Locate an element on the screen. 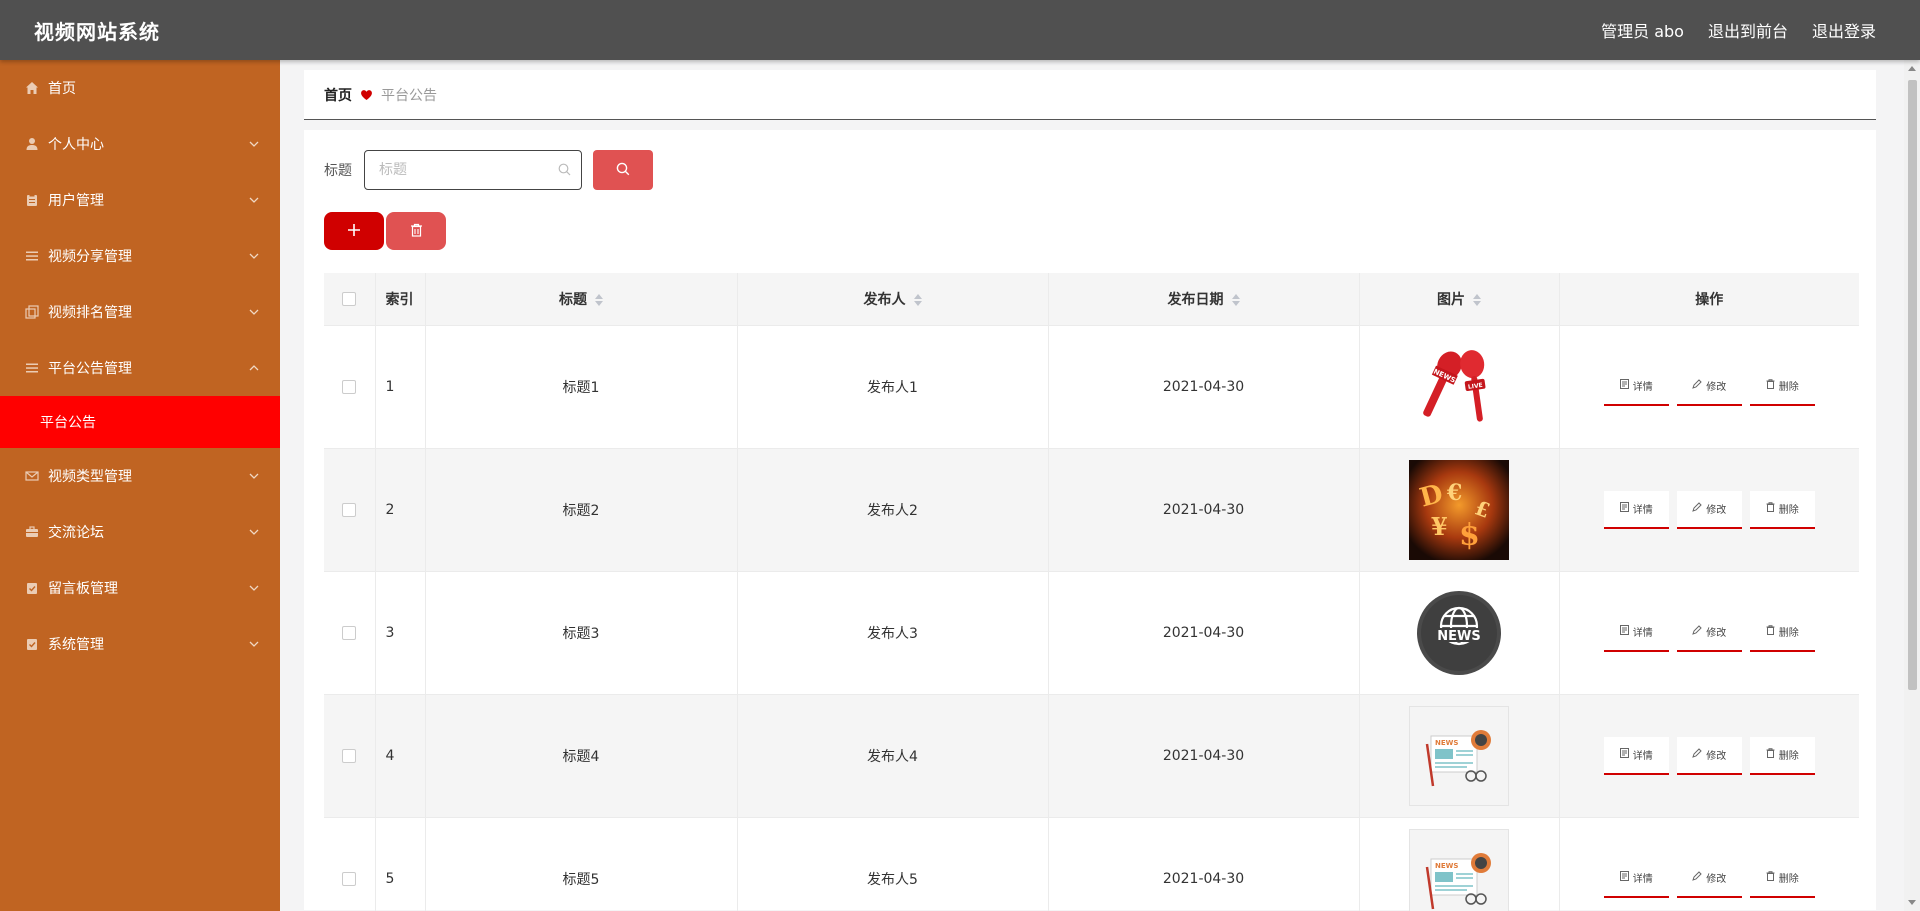 Image resolution: width=1920 pixels, height=911 pixels. batch-delete-button is located at coordinates (416, 231).